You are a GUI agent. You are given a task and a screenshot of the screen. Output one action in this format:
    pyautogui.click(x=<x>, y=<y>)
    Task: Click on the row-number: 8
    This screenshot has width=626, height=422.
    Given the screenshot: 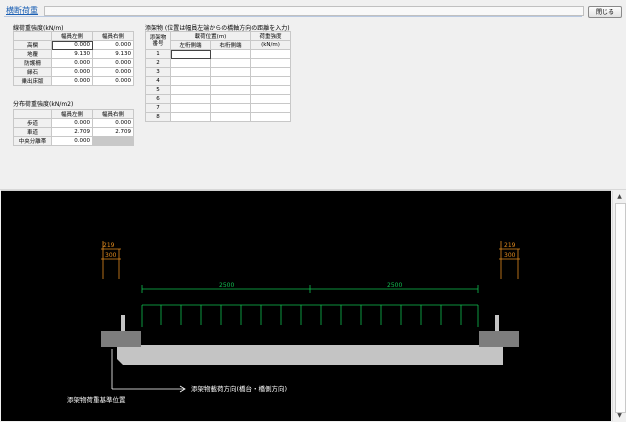 What is the action you would take?
    pyautogui.click(x=158, y=117)
    